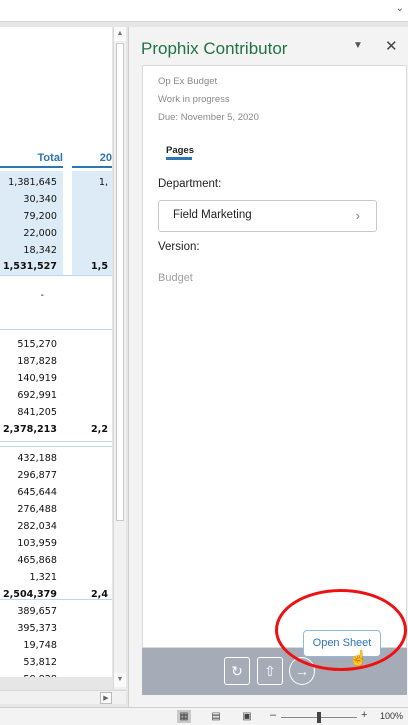  Describe the element at coordinates (179, 158) in the screenshot. I see `tab-active-indicator` at that location.